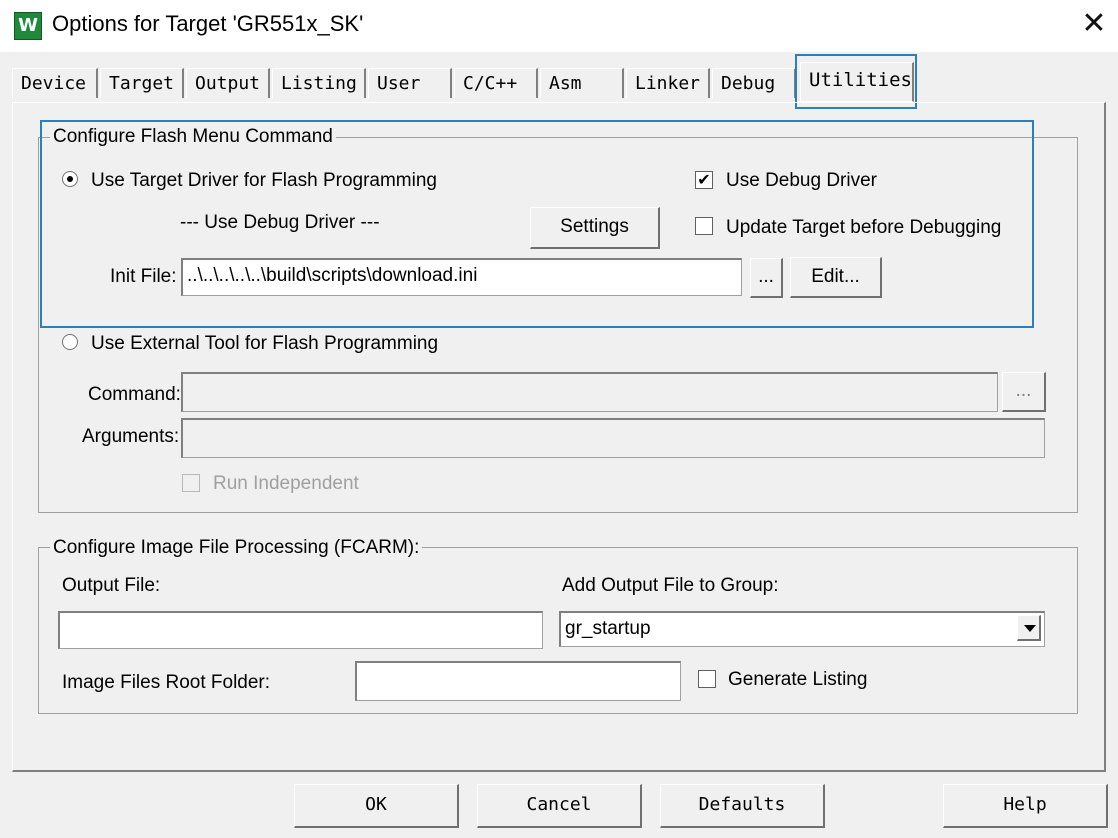 This screenshot has width=1118, height=838. What do you see at coordinates (582, 83) in the screenshot?
I see `tab-asm: Asm` at bounding box center [582, 83].